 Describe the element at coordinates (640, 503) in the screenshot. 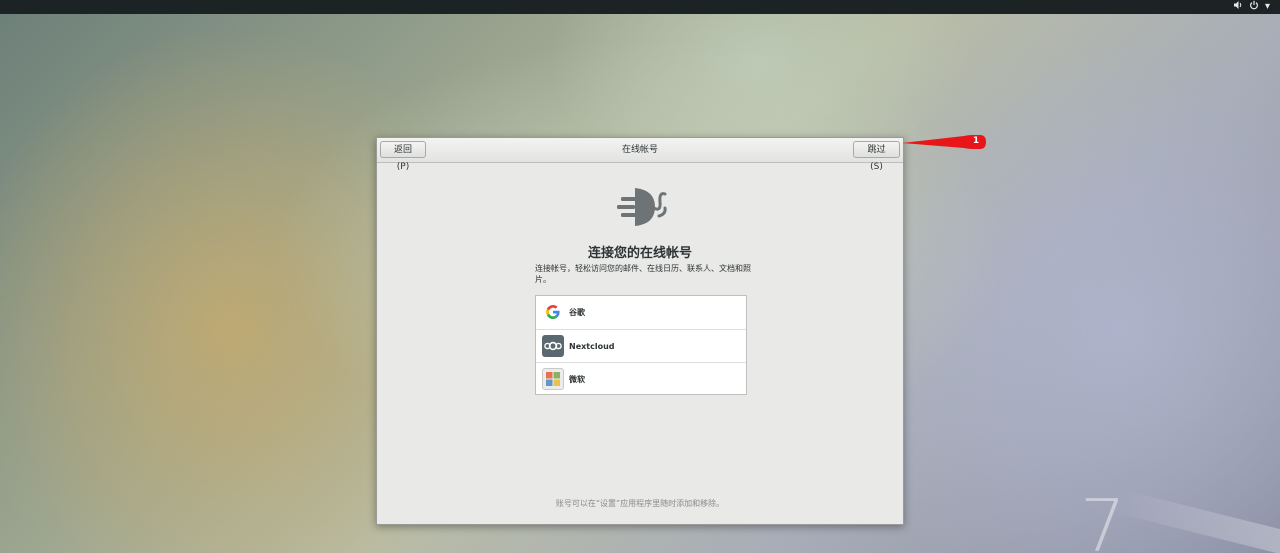

I see `footer-note: 账号可以在“设置”应用程序里随时添加和移除。` at that location.